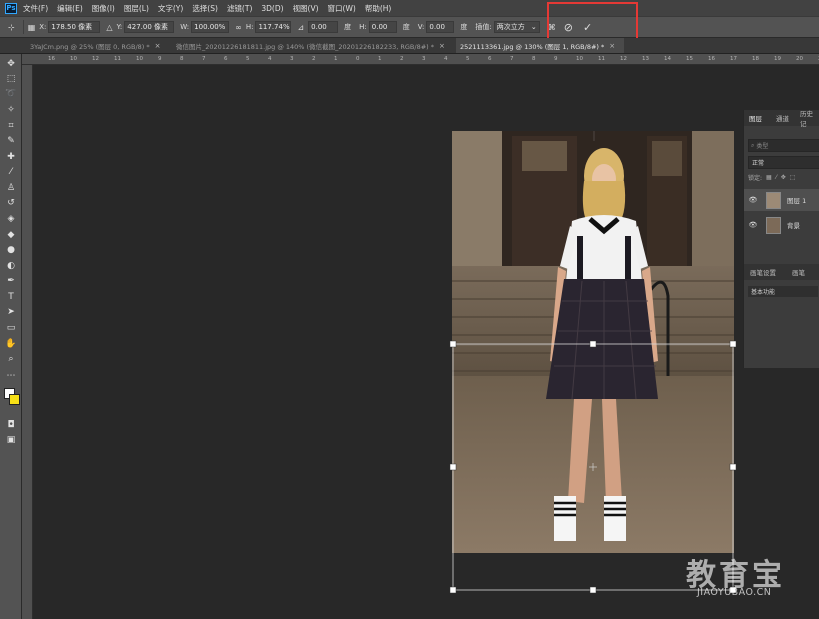  What do you see at coordinates (204, 59) in the screenshot?
I see `ruler-tick-label: 7` at bounding box center [204, 59].